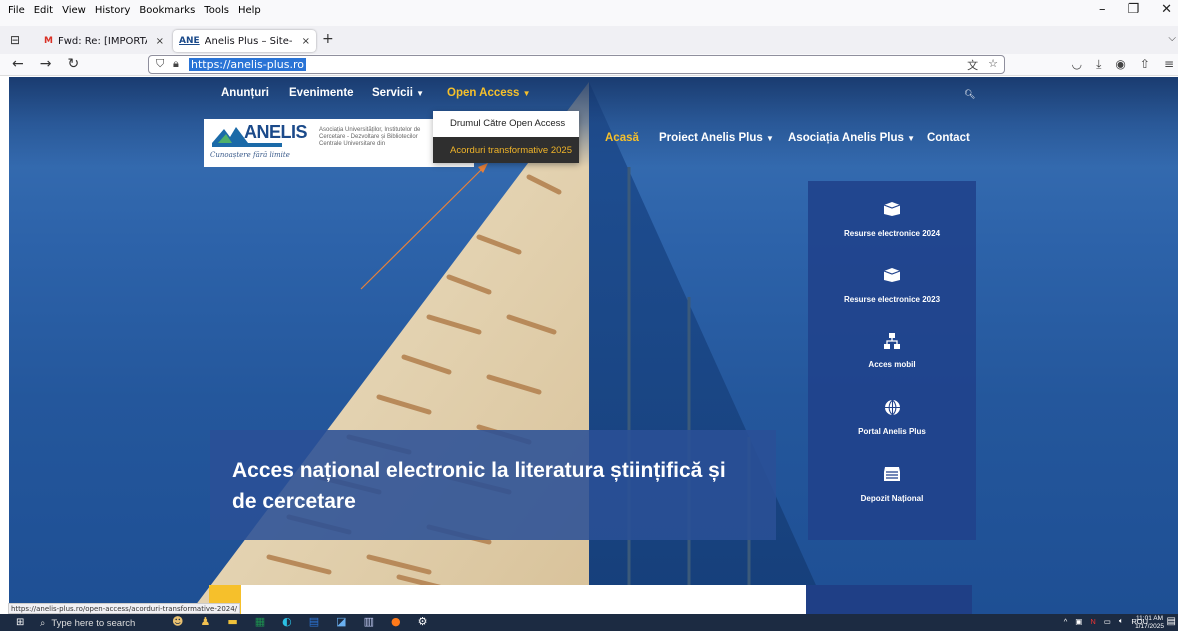  I want to click on dropdown-item-acorduri: Acorduri transformative 2025, so click(506, 150).